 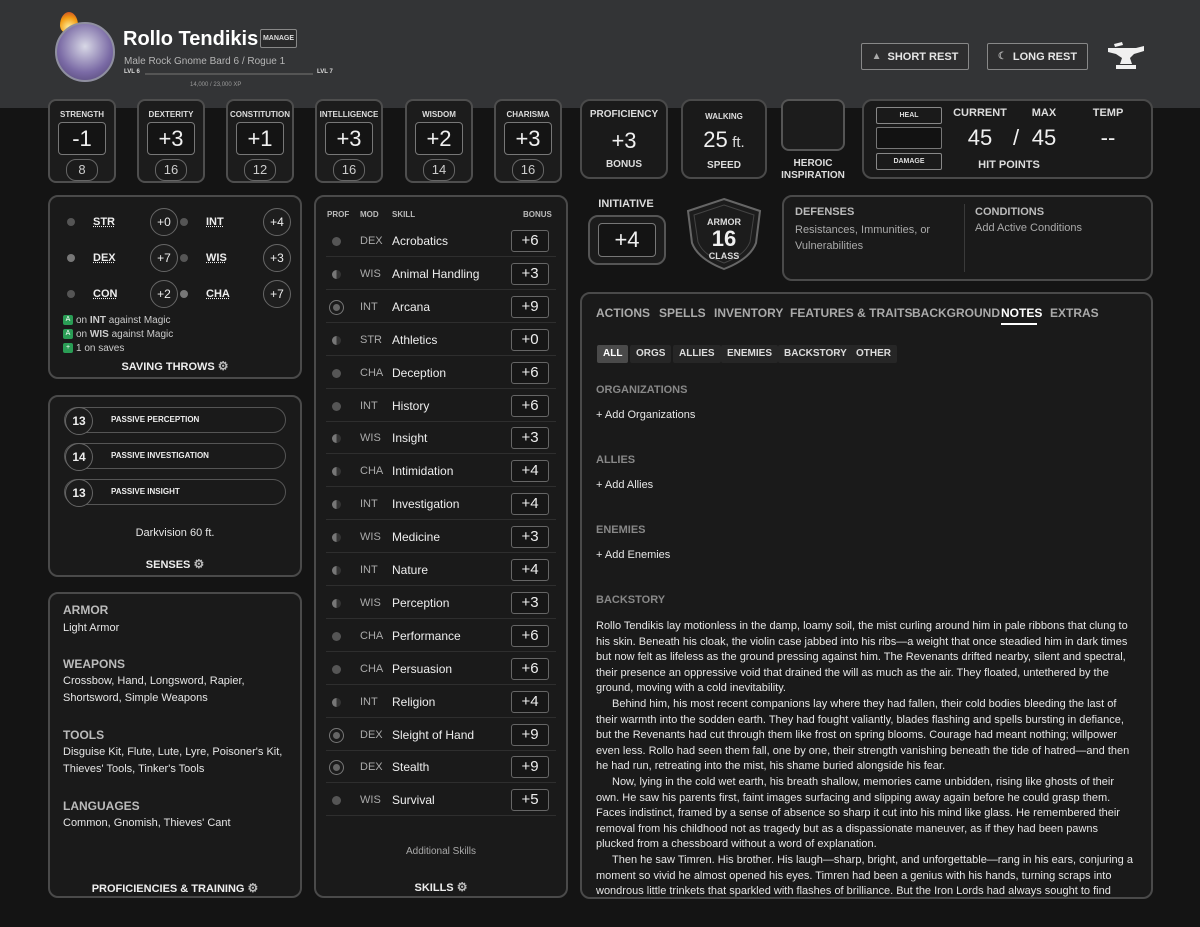 What do you see at coordinates (750, 354) in the screenshot?
I see `filter-enemies: ENEMIES` at bounding box center [750, 354].